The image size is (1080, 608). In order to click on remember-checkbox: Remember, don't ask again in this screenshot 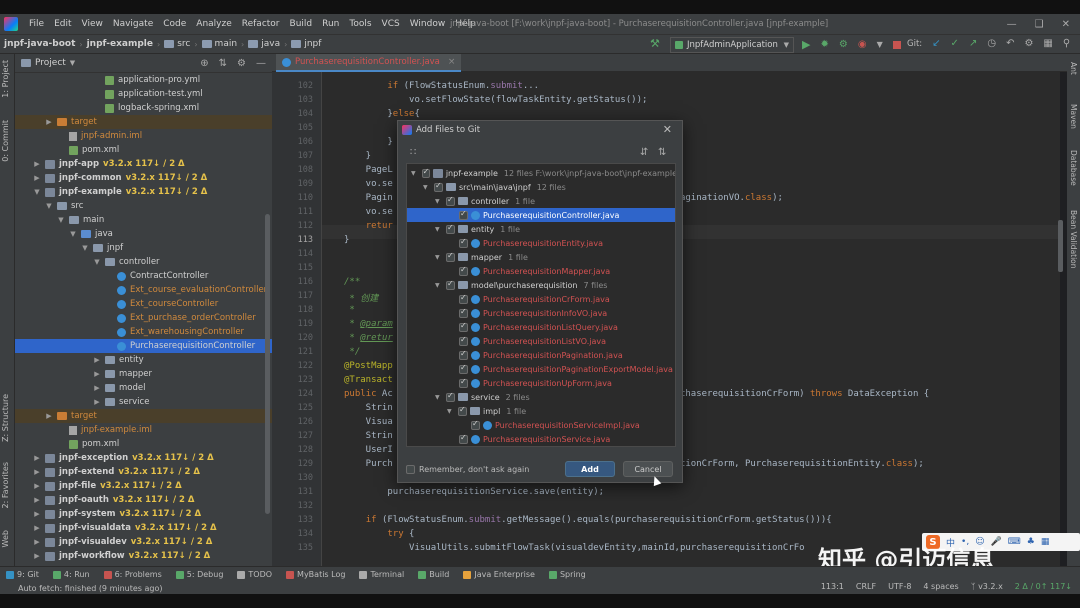, I will do `click(467, 469)`.